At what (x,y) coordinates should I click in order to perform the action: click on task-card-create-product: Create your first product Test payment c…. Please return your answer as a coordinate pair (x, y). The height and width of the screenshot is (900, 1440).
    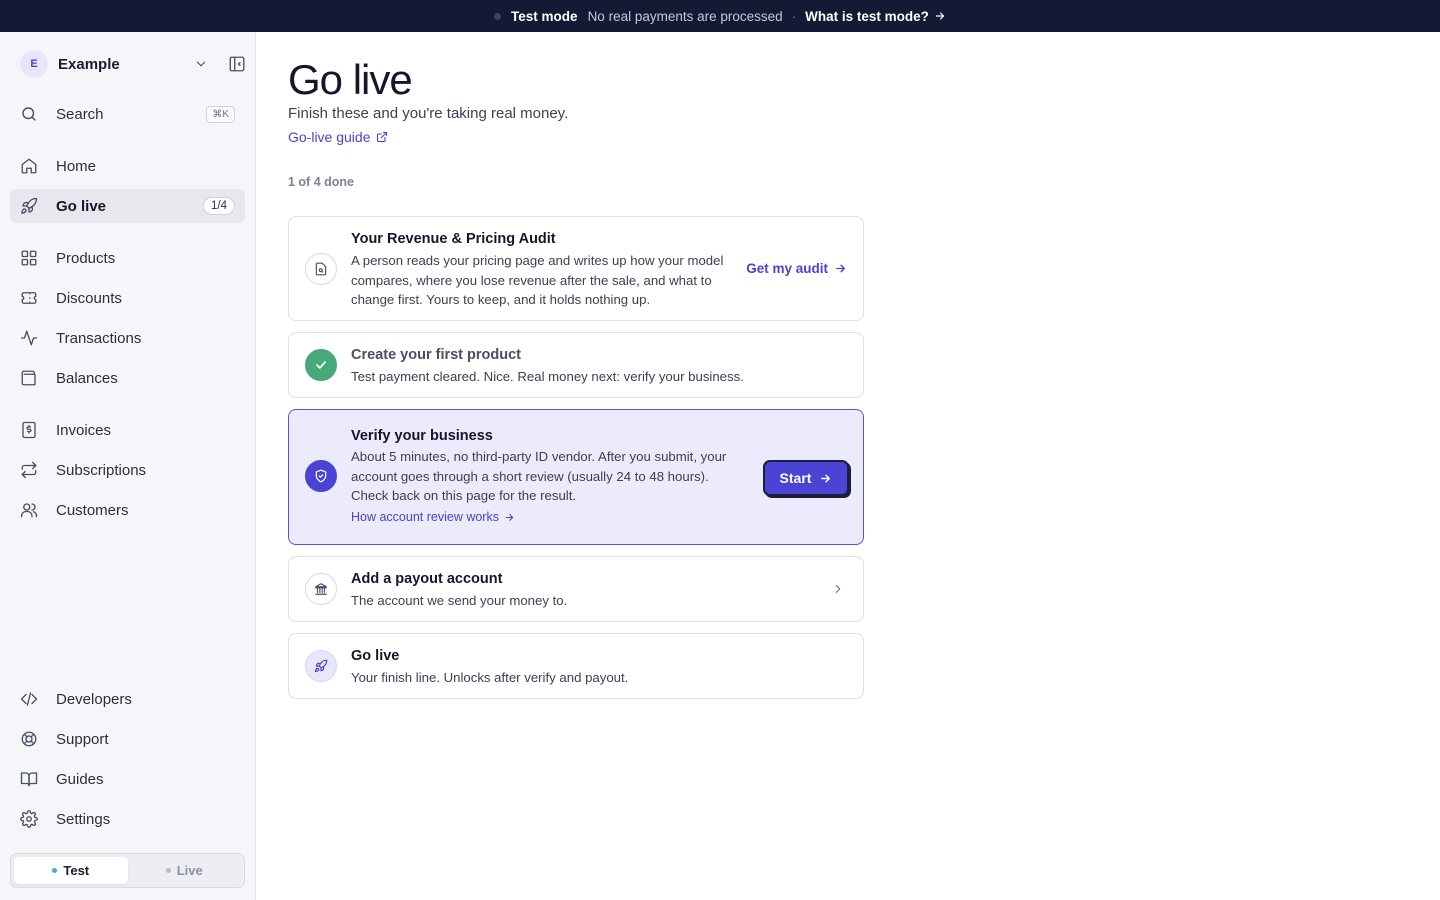
    Looking at the image, I should click on (576, 365).